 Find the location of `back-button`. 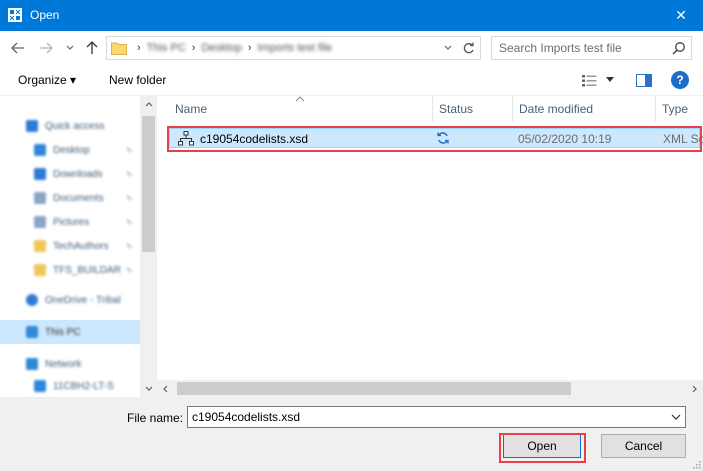

back-button is located at coordinates (18, 48).